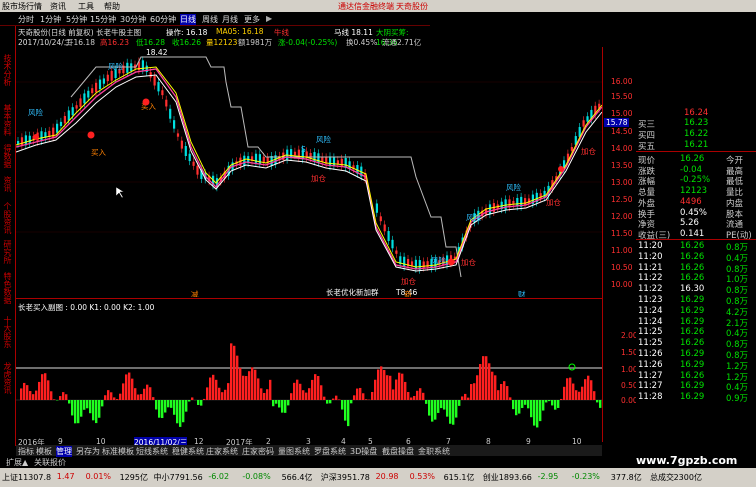 Image resolution: width=756 pixels, height=487 pixels. Describe the element at coordinates (7, 70) in the screenshot. I see `side-tab-tech: 技术分析` at that location.